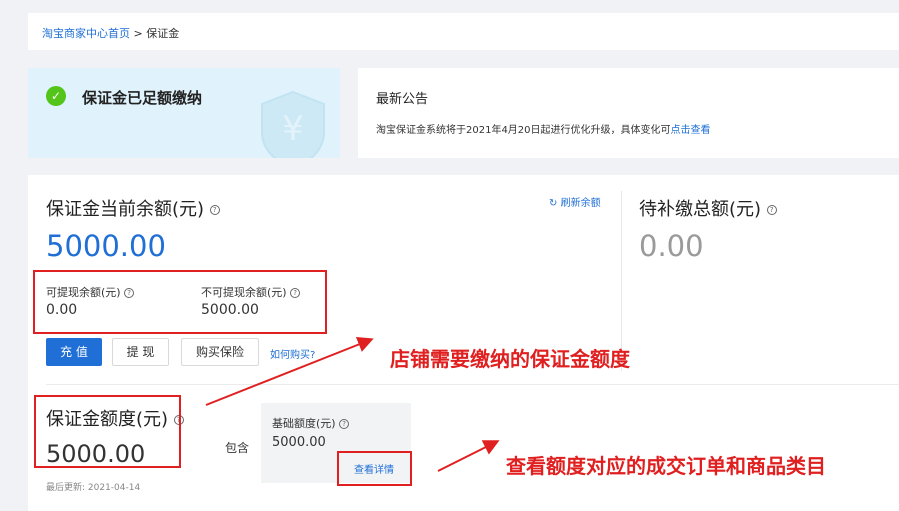  Describe the element at coordinates (510, 359) in the screenshot. I see `annotation-text-1: 店铺需要缴纳的保证金额度` at that location.